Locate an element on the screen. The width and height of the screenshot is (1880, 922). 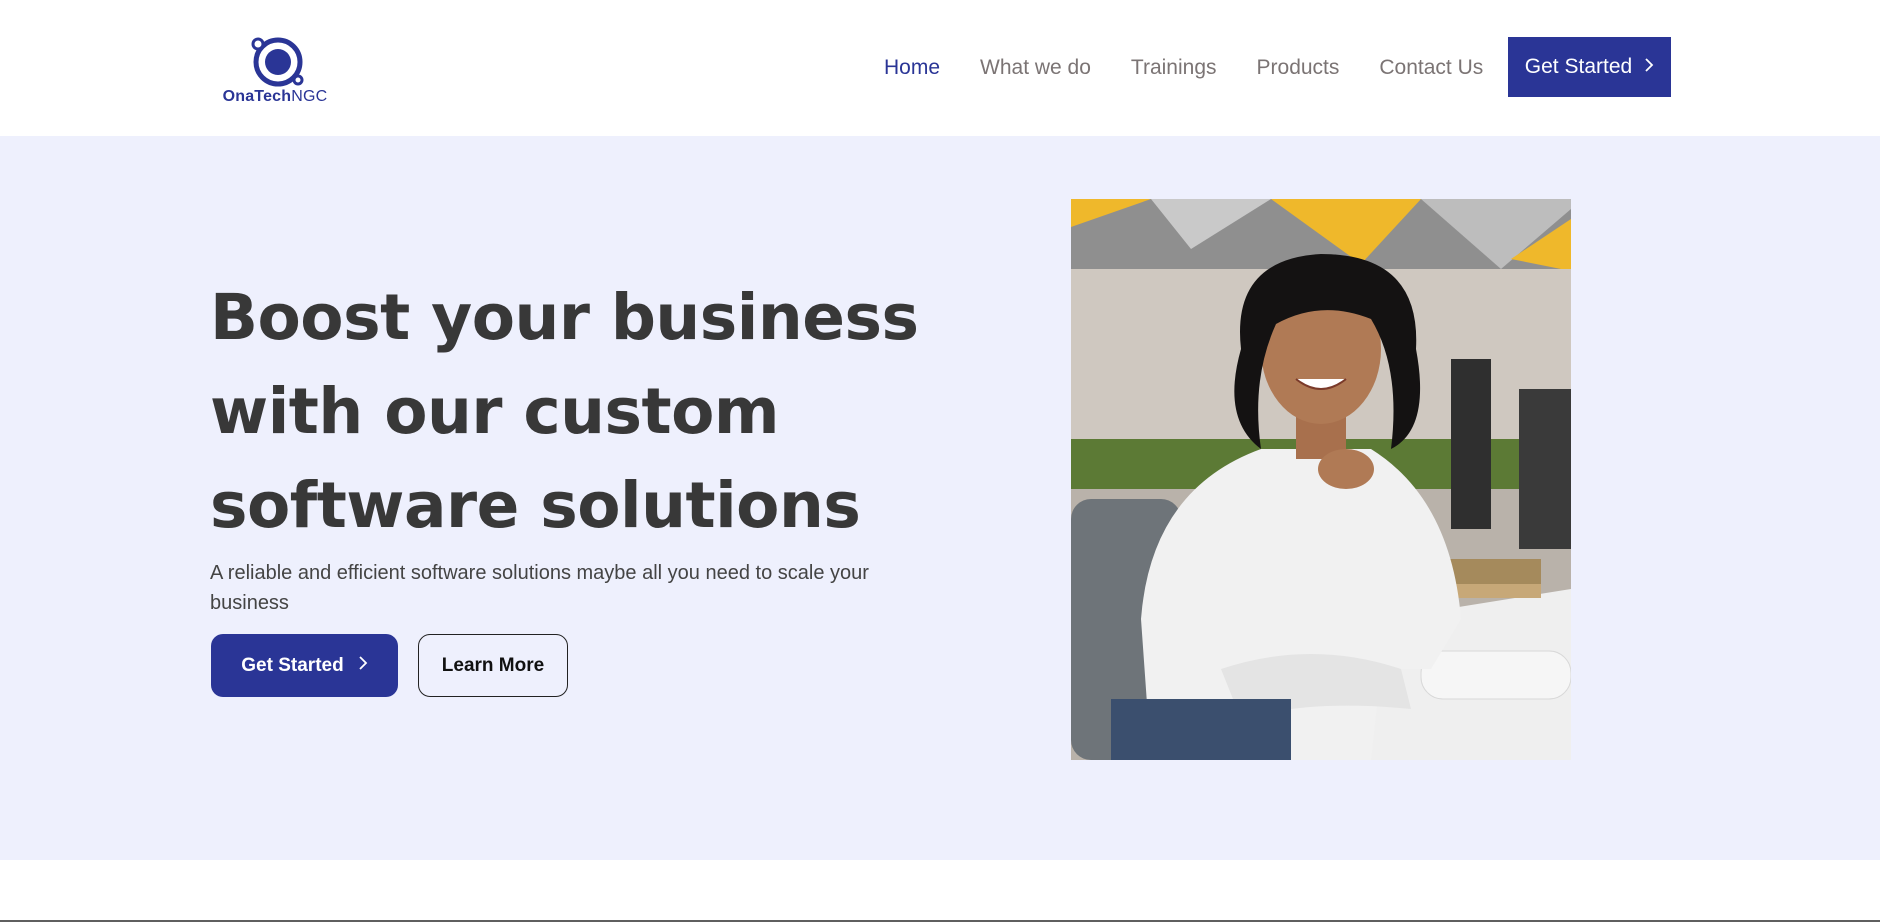
learn-more-button: Learn More is located at coordinates (493, 665).